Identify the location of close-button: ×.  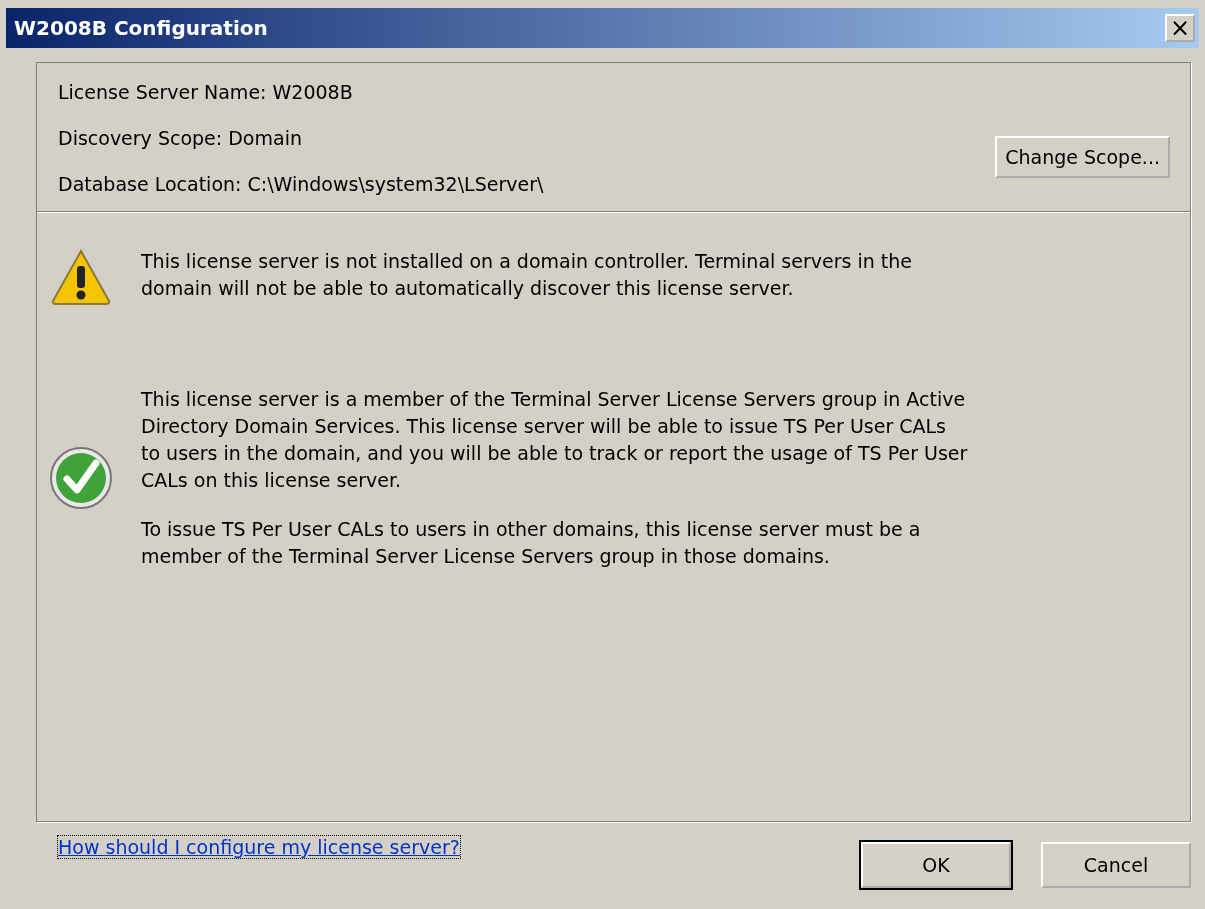
(1180, 28).